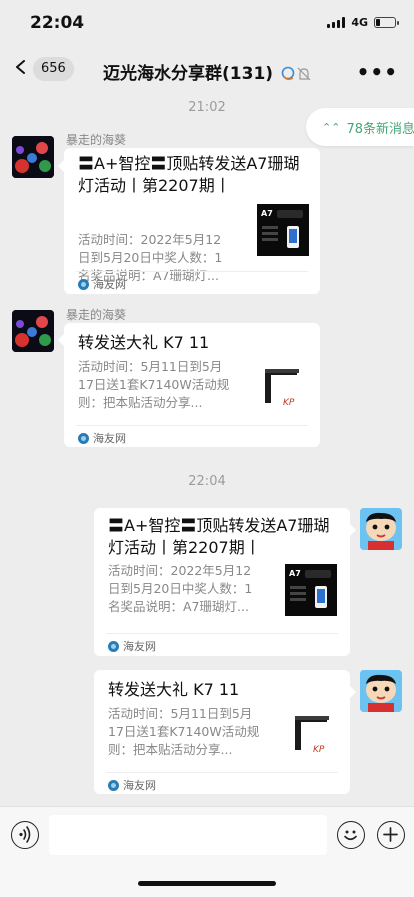 This screenshot has width=414, height=897. I want to click on message-input, so click(188, 835).